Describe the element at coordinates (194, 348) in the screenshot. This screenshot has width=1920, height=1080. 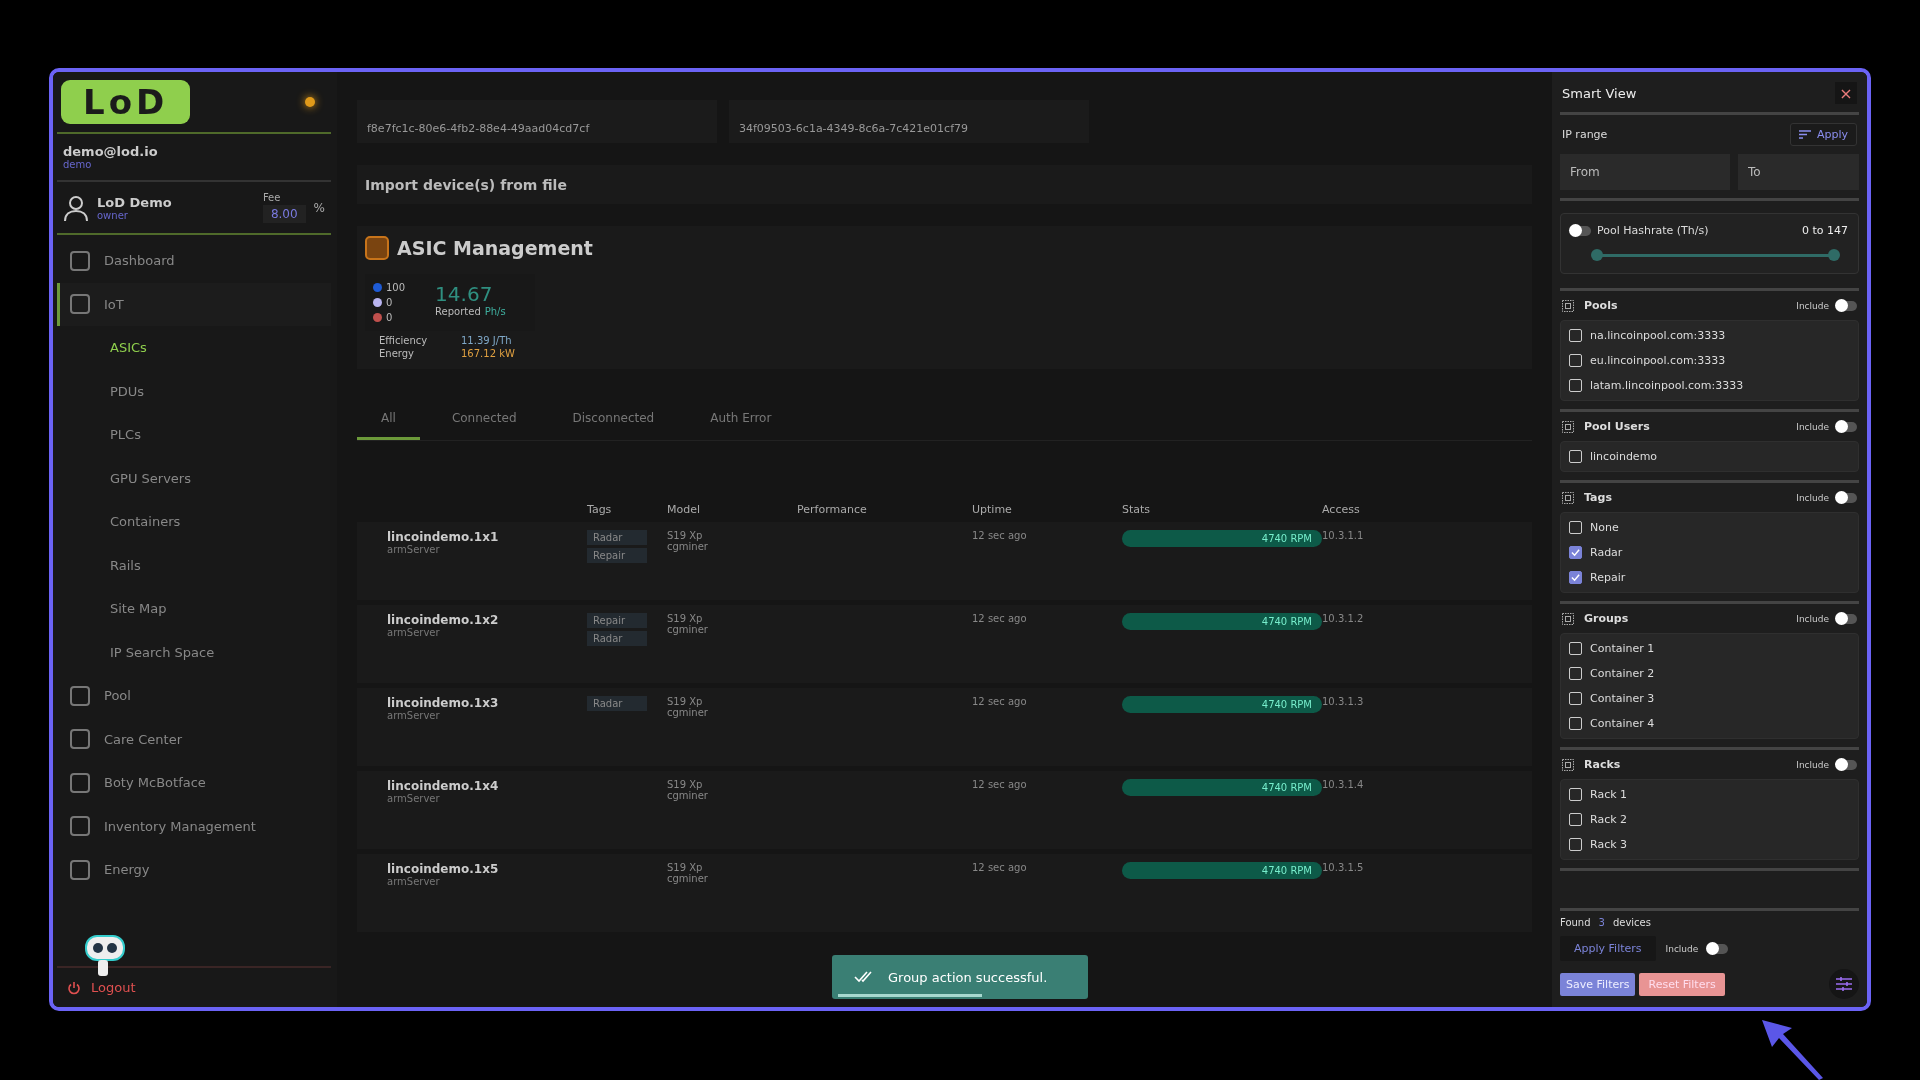
I see `nav-subitem: ASICs` at that location.